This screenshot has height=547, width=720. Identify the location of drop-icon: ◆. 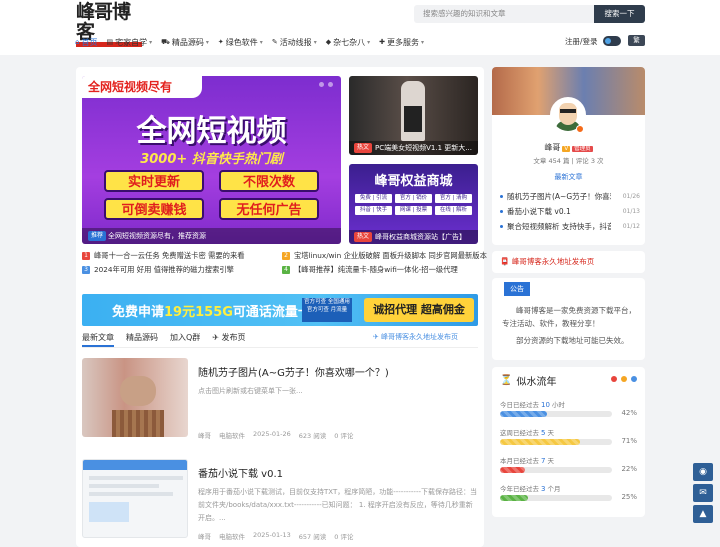
(328, 42).